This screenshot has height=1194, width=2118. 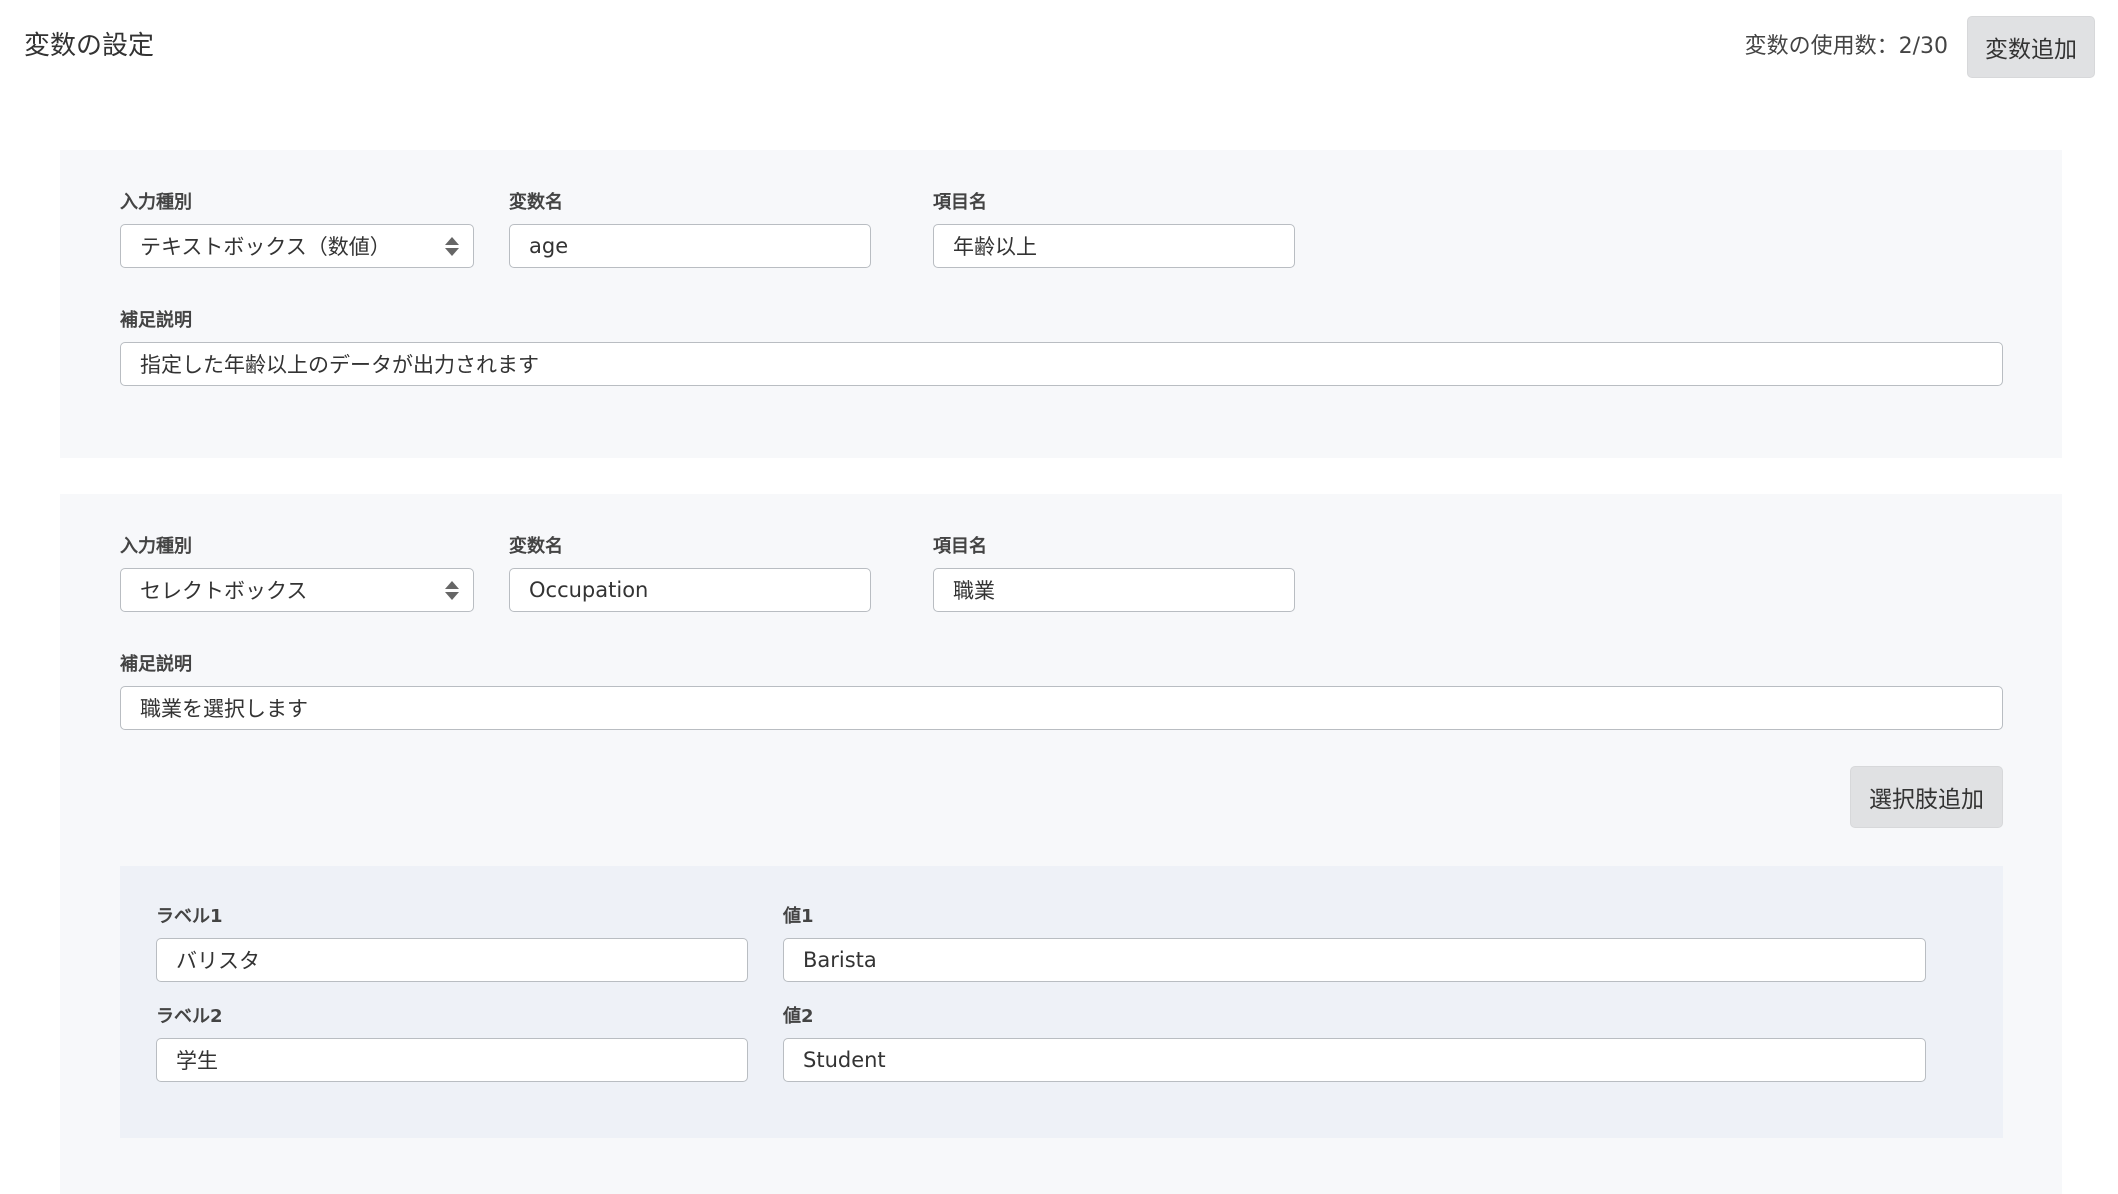 What do you see at coordinates (1354, 960) in the screenshot?
I see `choice-value-input: Barista` at bounding box center [1354, 960].